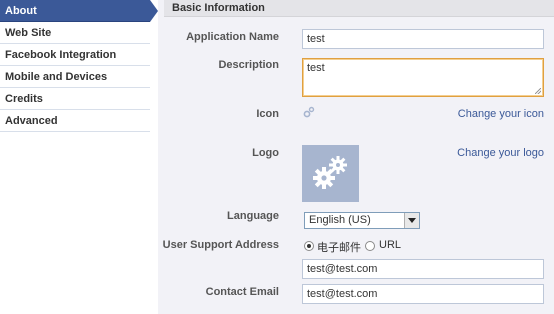  What do you see at coordinates (359, 8) in the screenshot?
I see `section-title: Basic Information` at bounding box center [359, 8].